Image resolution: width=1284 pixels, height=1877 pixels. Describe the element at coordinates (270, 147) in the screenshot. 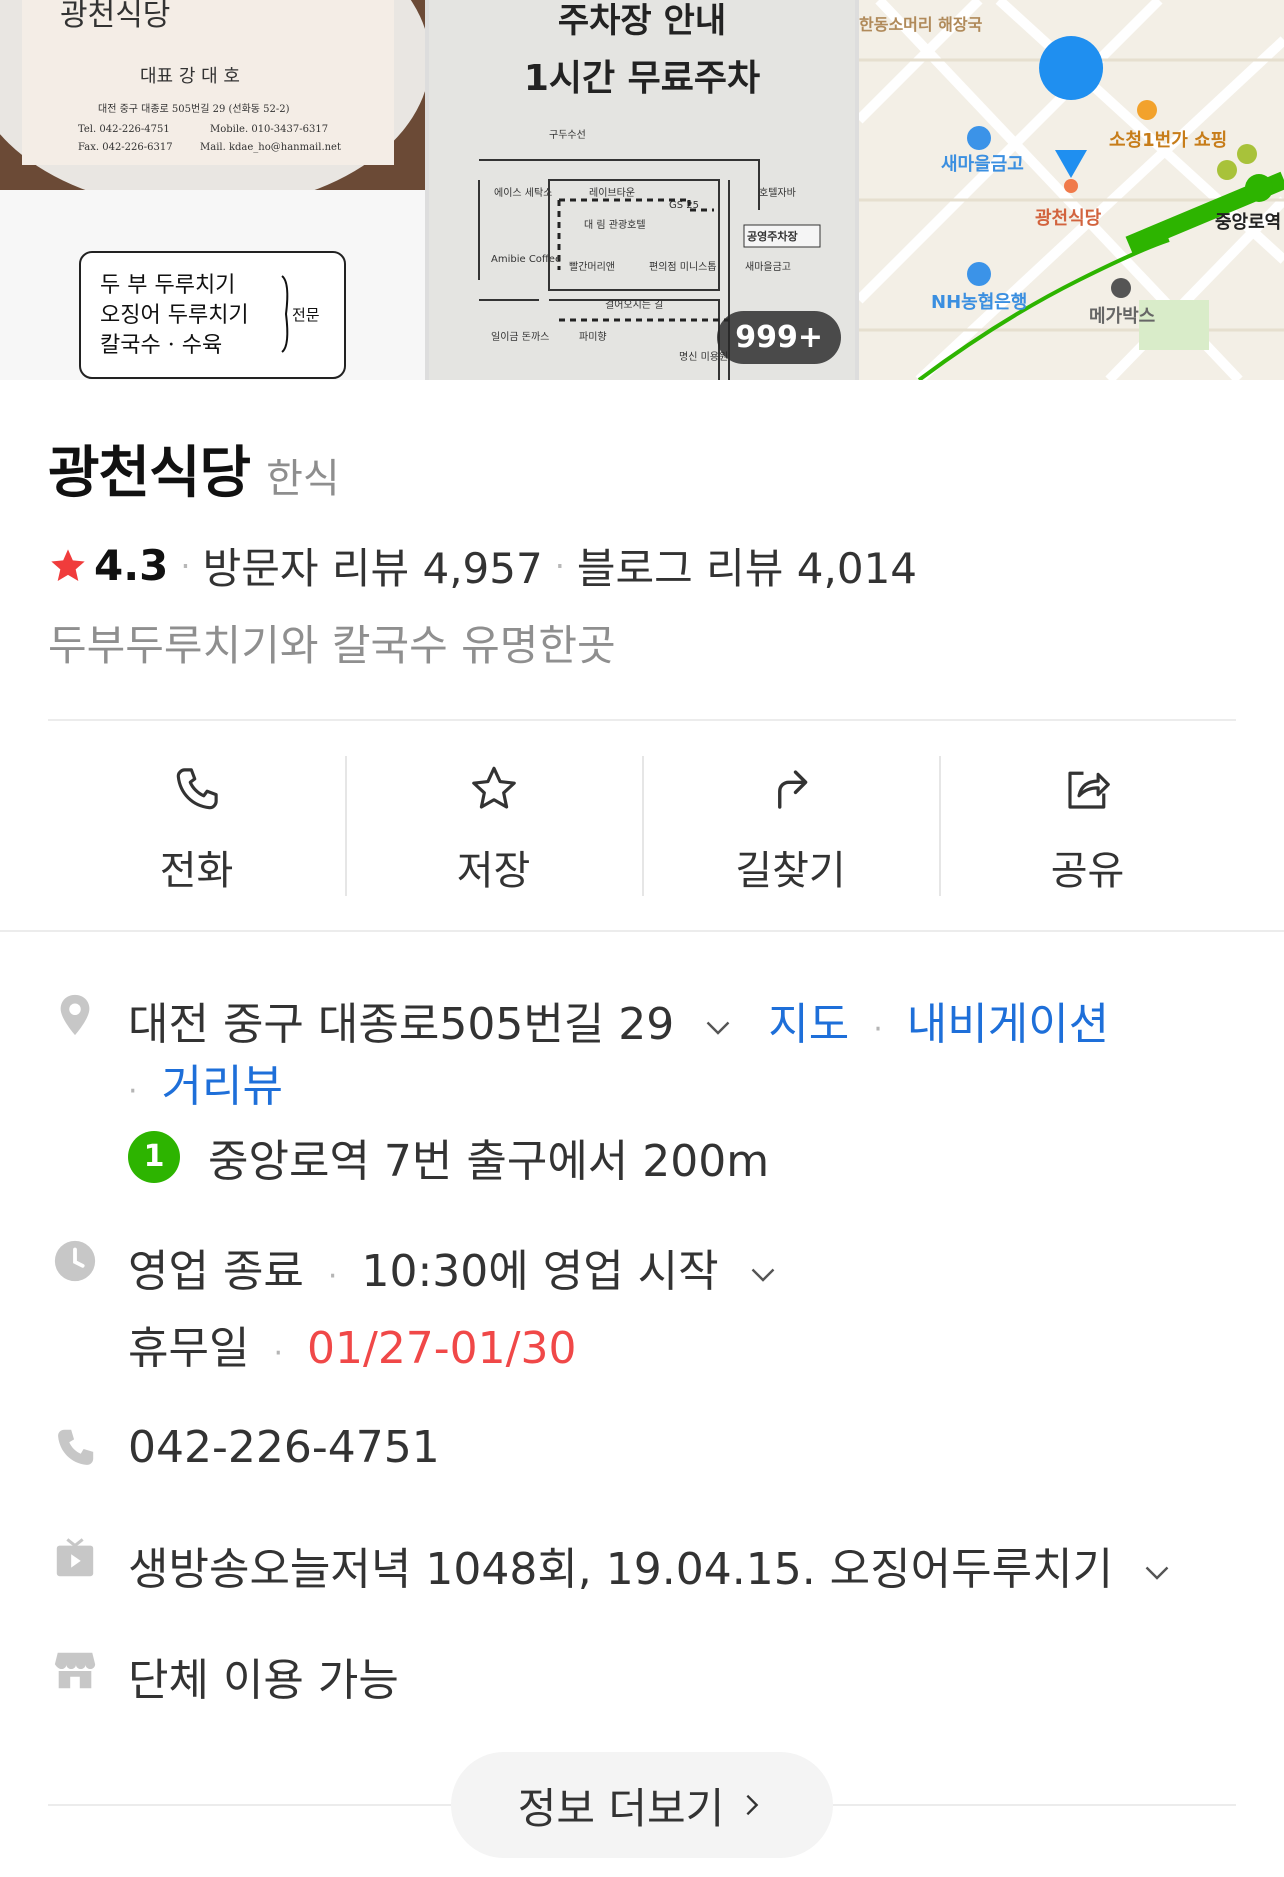

I see `card-mail: Mail. kdae_ho@hanmail.net` at that location.